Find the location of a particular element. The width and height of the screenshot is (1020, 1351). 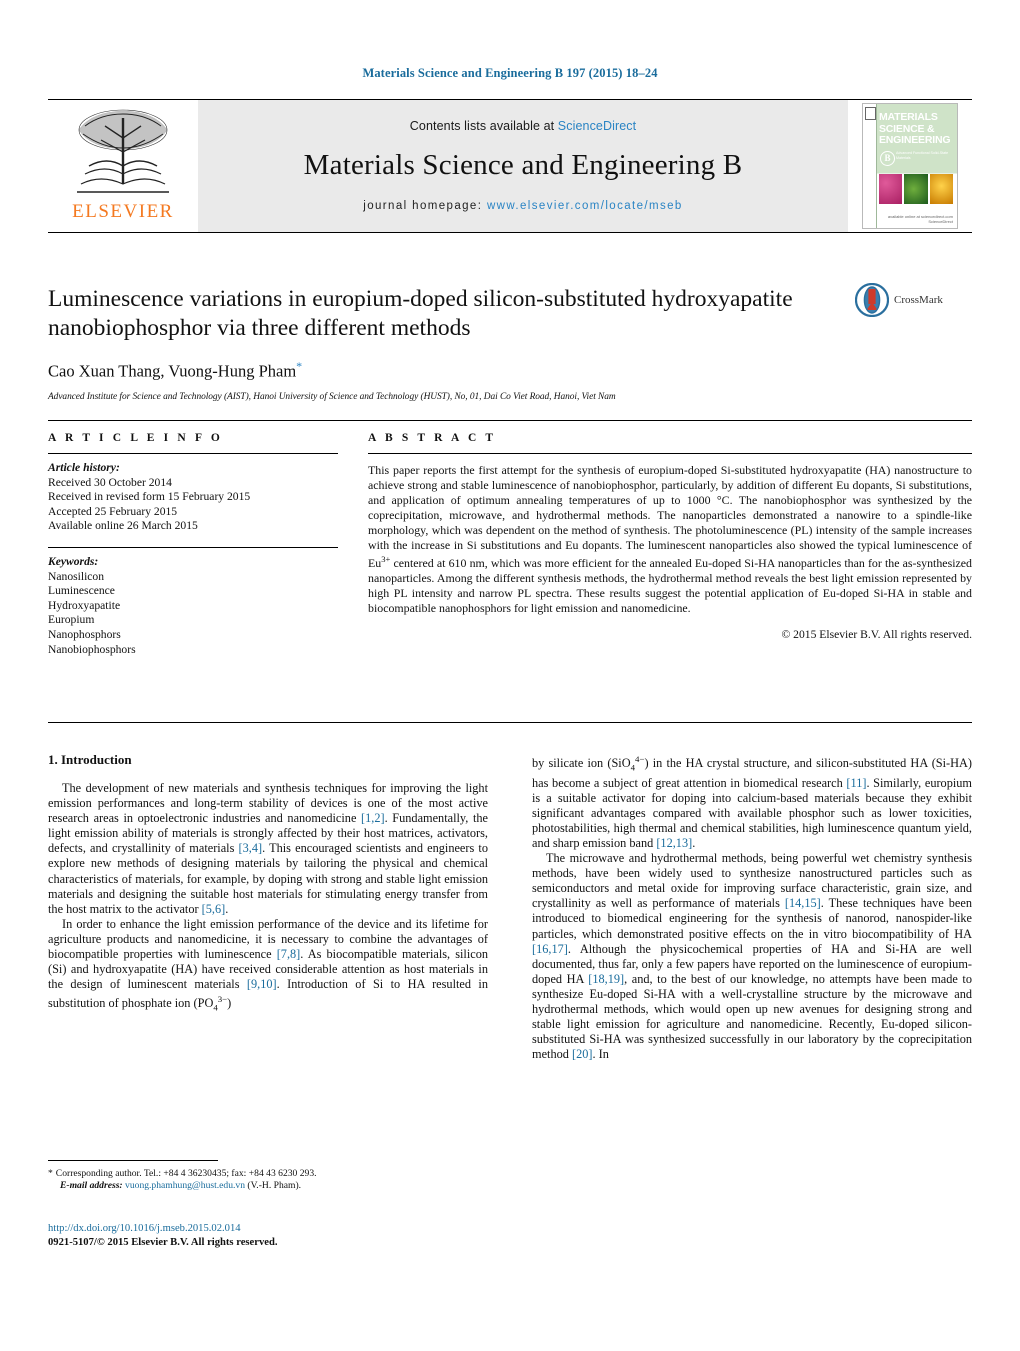

article-info-divider is located at coordinates (193, 453).